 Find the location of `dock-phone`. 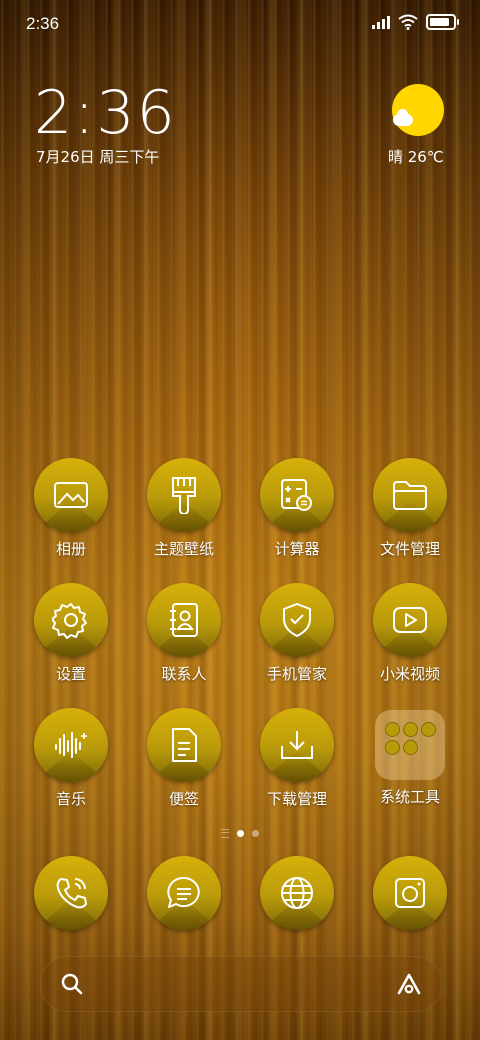

dock-phone is located at coordinates (71, 893).